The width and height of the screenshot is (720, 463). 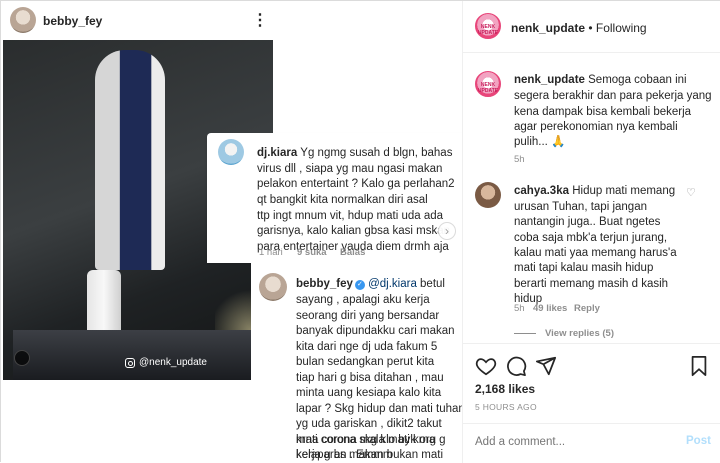 I want to click on comment-line: garisnya, kalo kalian gbsa kasi mskan, so click(x=354, y=231).